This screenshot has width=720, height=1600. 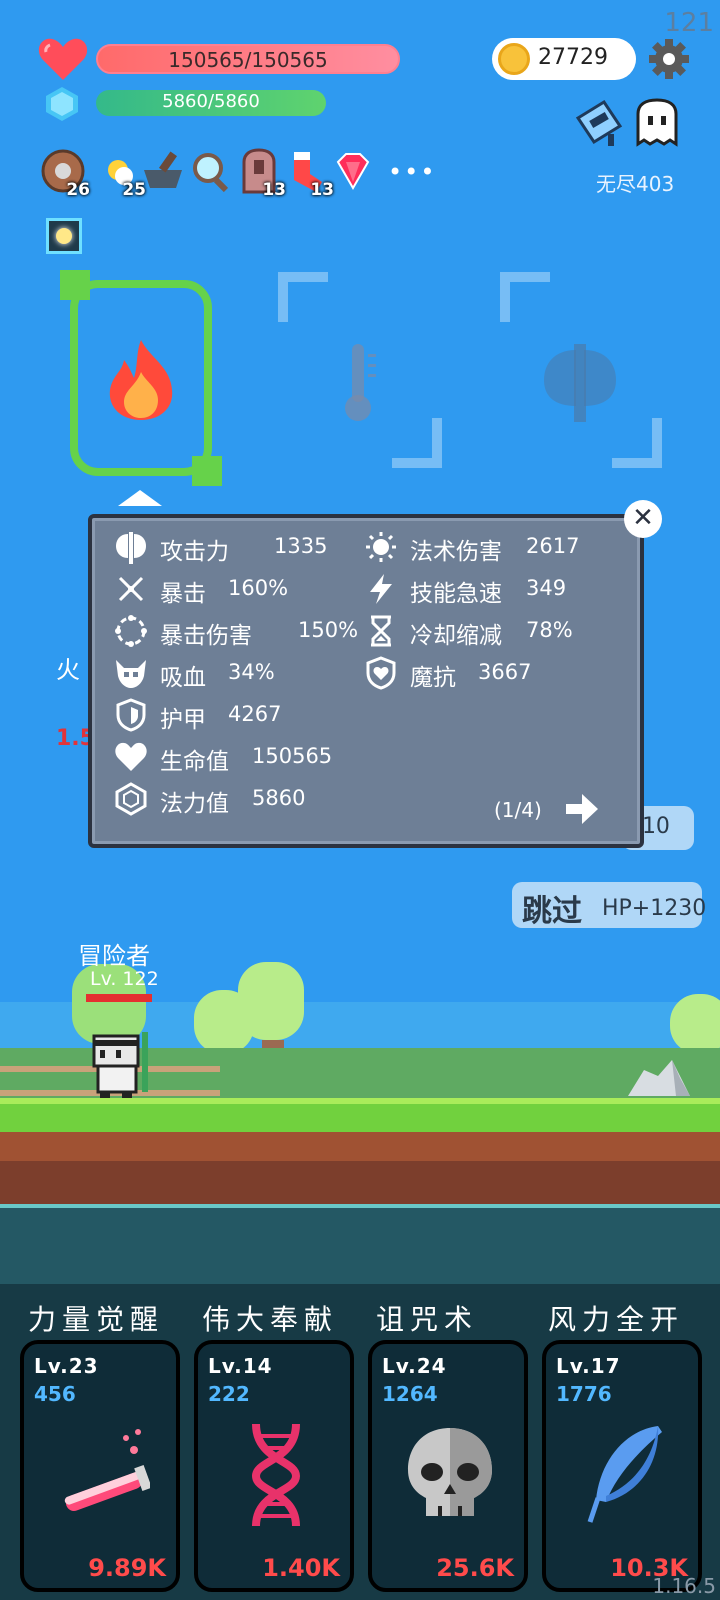 I want to click on hero-level: Lv. 122, so click(x=124, y=979).